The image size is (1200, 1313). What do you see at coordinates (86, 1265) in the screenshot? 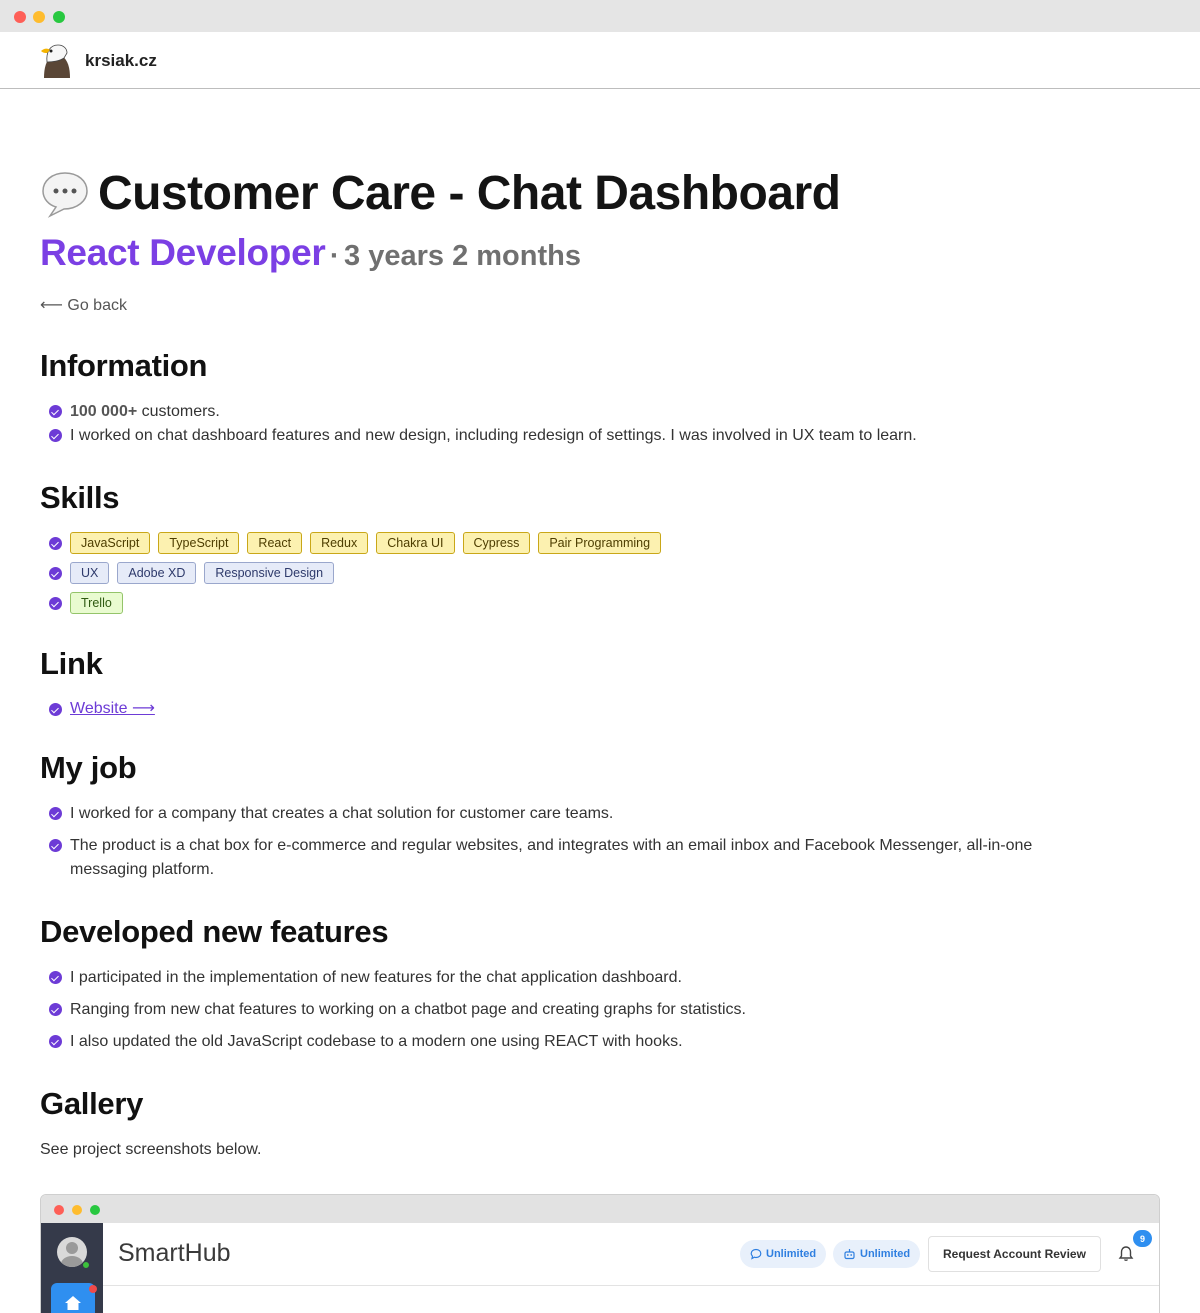
I see `online-status-dot` at bounding box center [86, 1265].